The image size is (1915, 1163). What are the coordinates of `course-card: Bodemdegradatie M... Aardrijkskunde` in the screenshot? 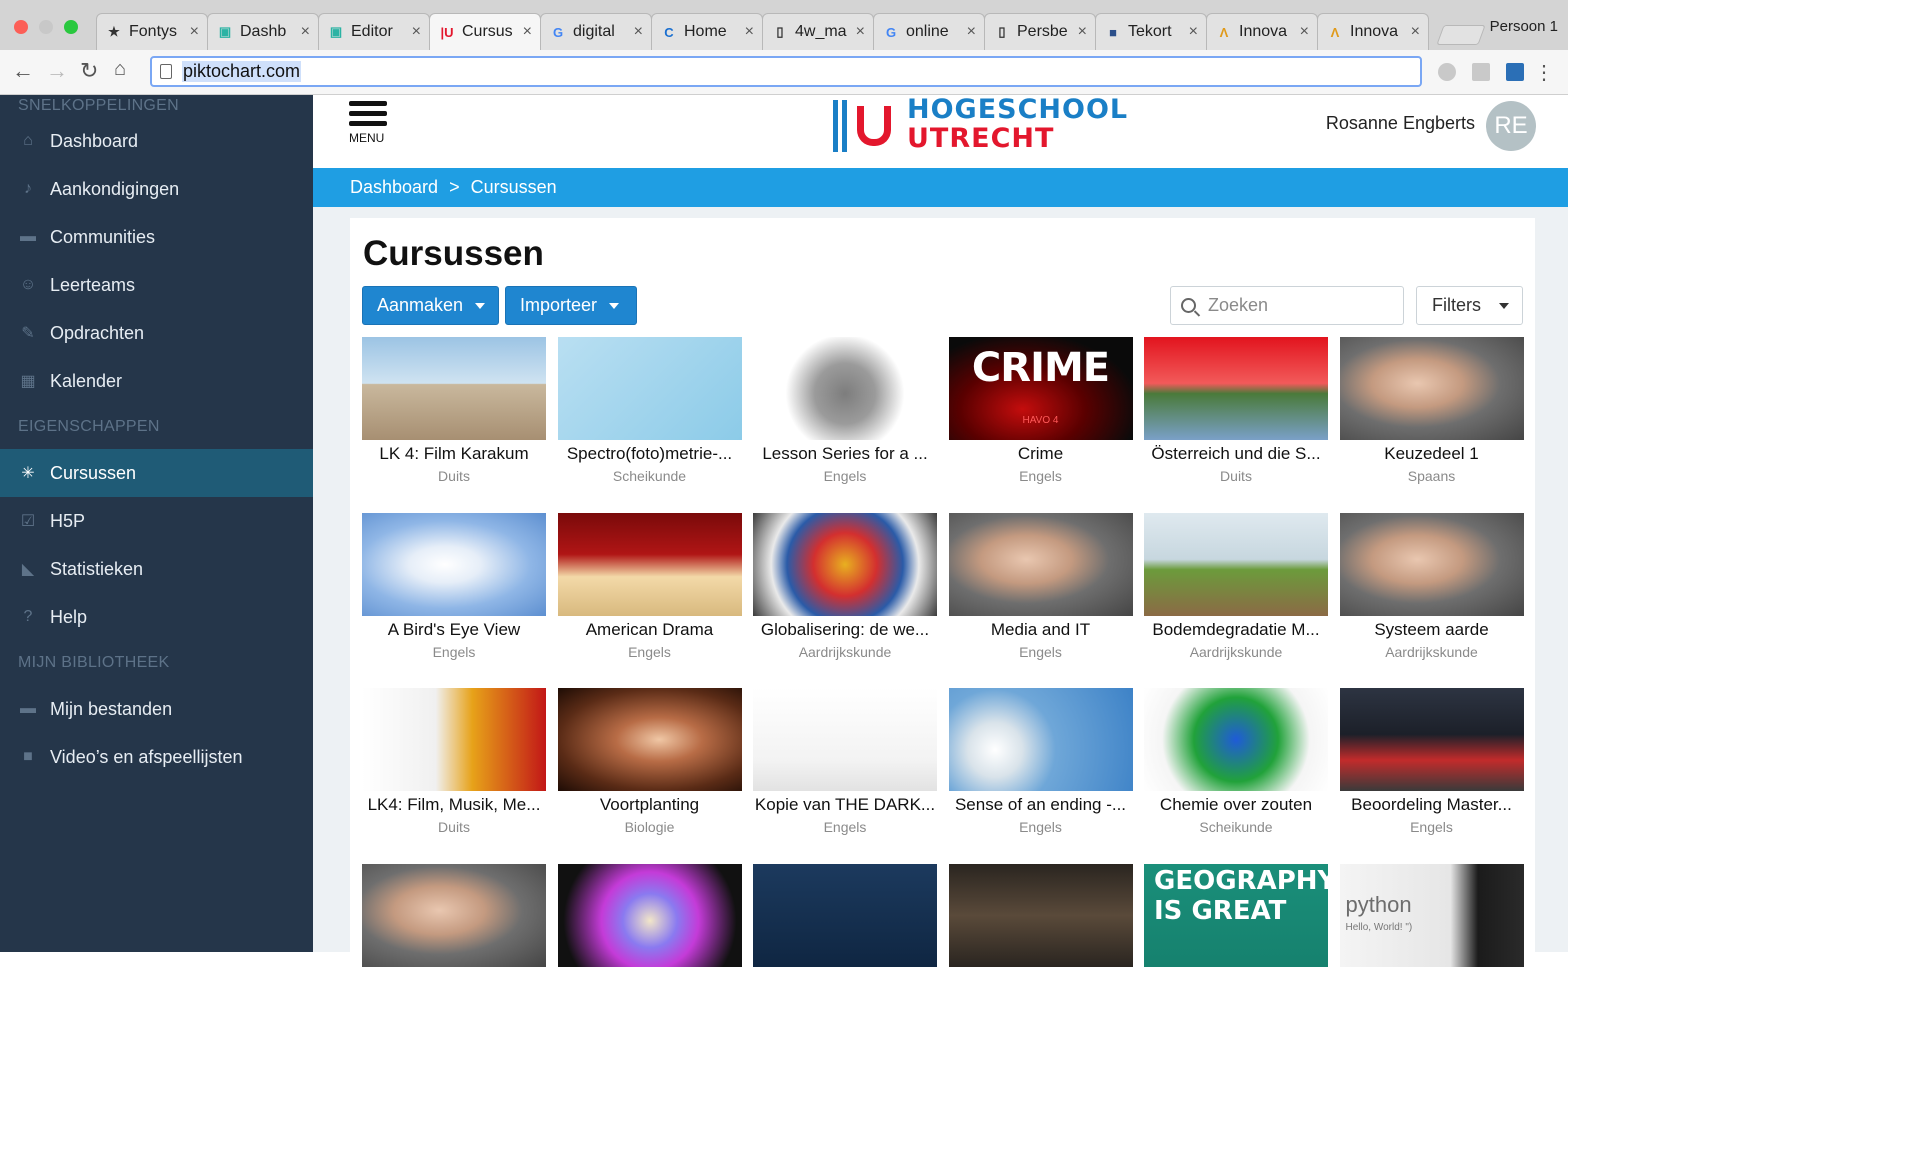 It's located at (1236, 586).